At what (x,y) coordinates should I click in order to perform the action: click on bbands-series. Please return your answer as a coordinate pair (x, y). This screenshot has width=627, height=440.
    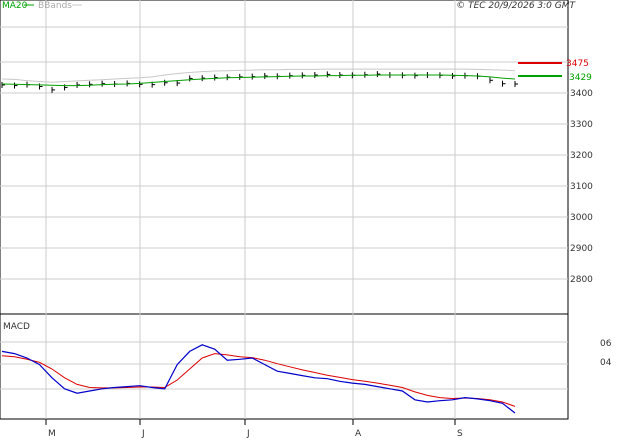
    Looking at the image, I should click on (258, 75).